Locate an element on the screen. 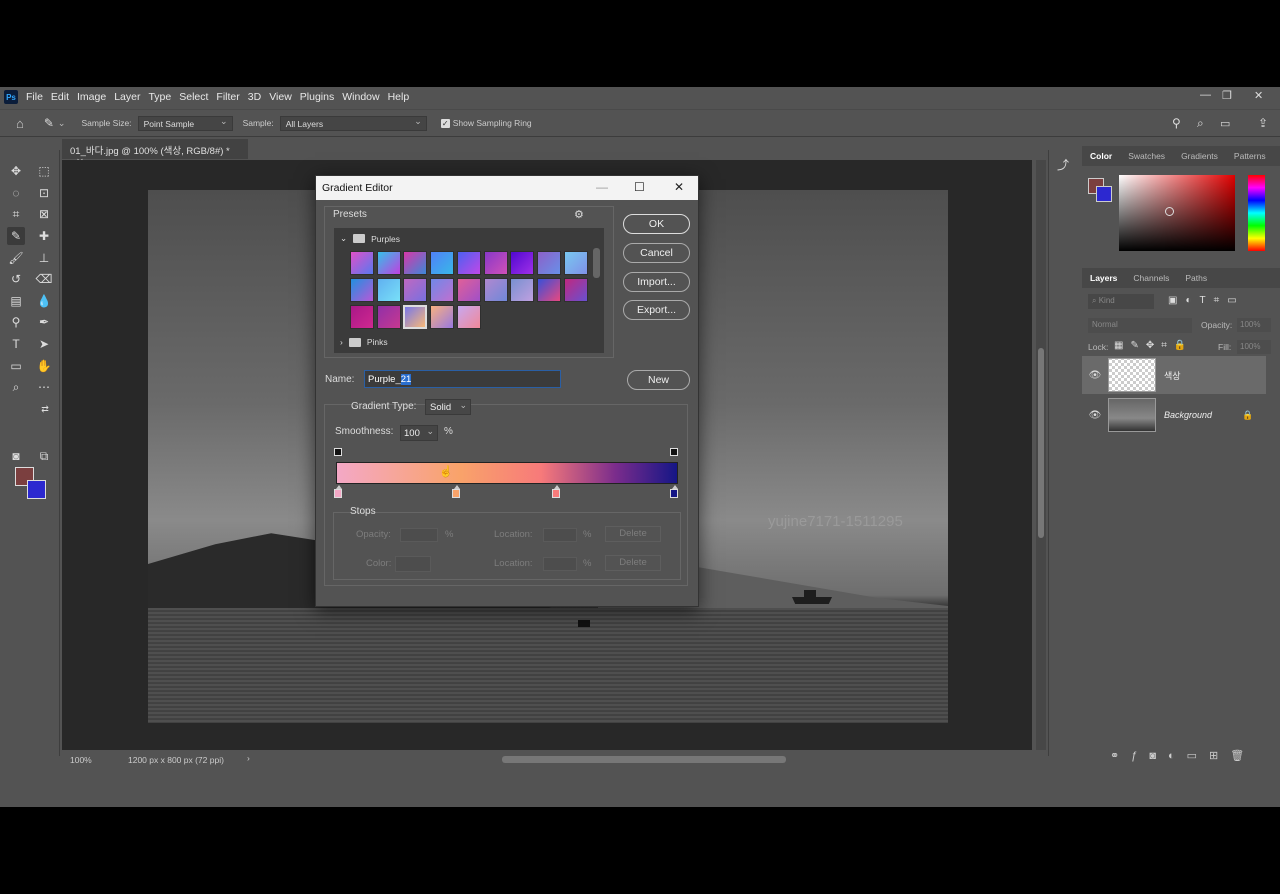 The width and height of the screenshot is (1280, 894). ok-button: OK is located at coordinates (656, 224).